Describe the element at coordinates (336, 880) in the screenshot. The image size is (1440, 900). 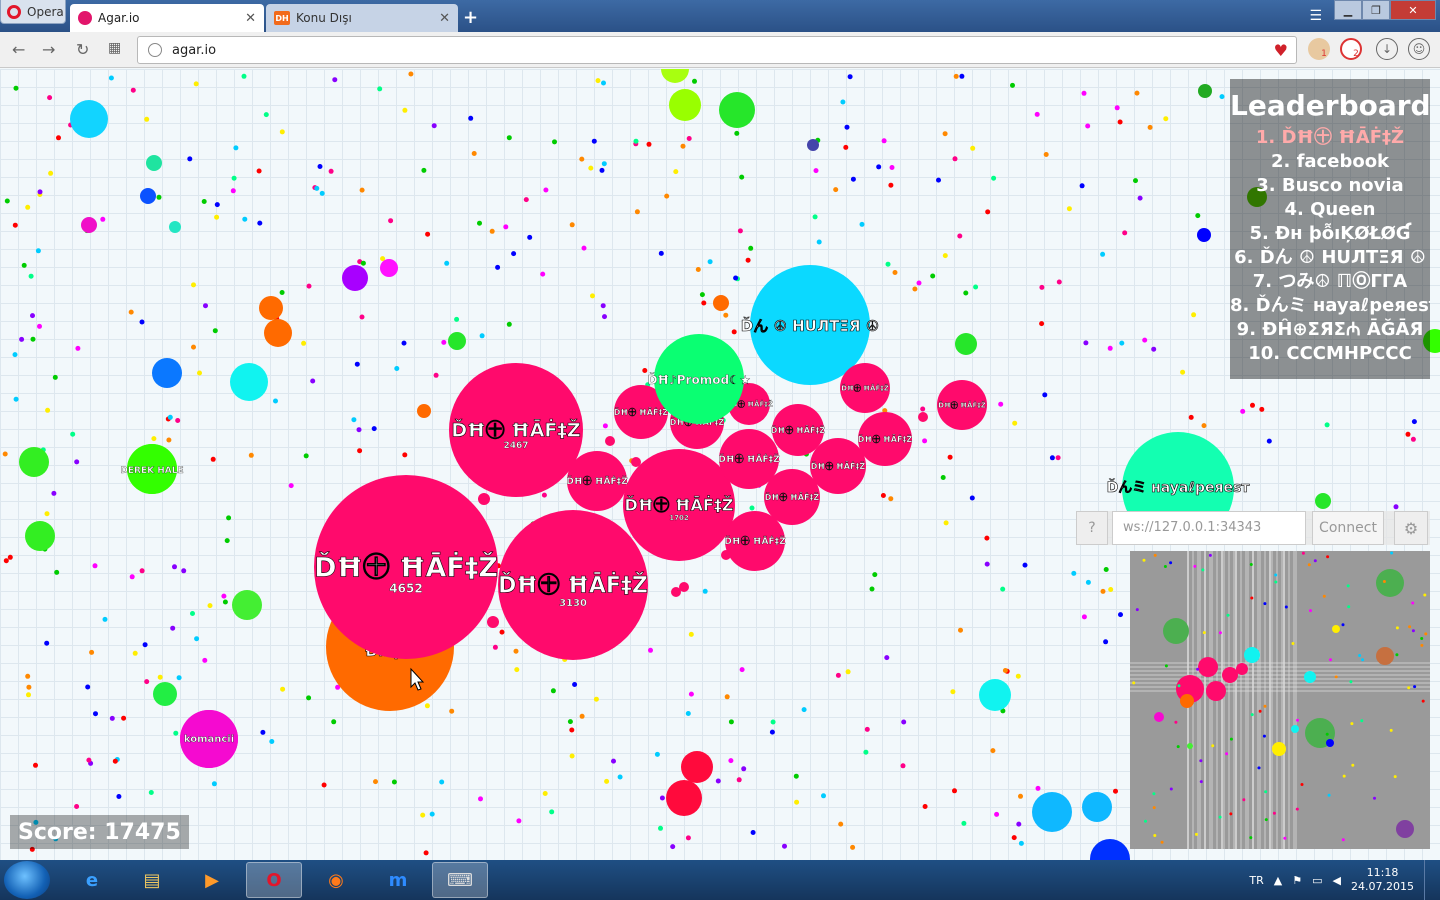
I see `firefox-icon: ◉` at that location.